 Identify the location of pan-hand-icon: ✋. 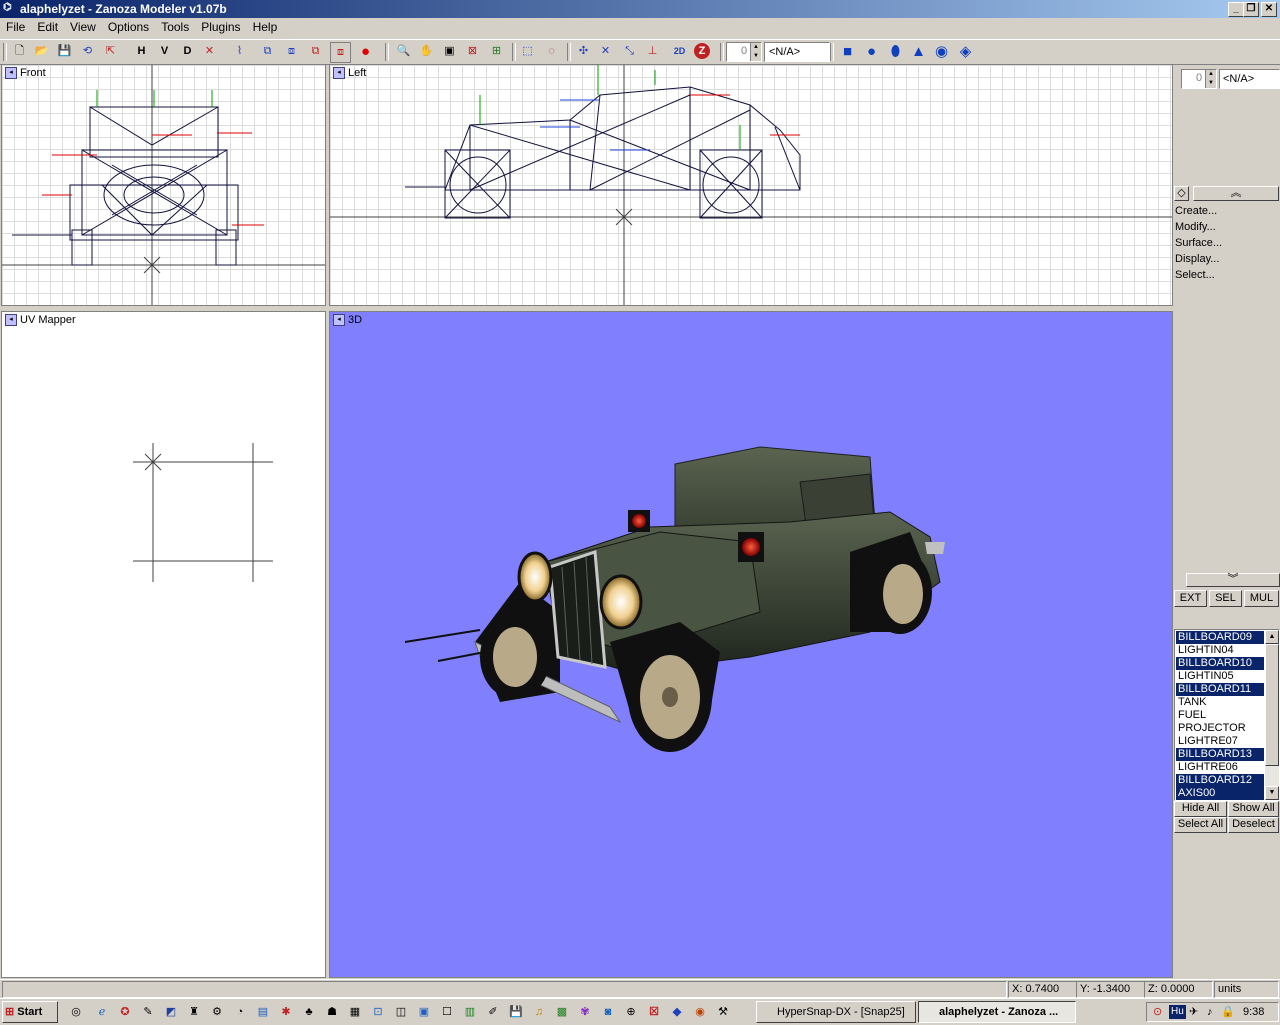
(426, 51).